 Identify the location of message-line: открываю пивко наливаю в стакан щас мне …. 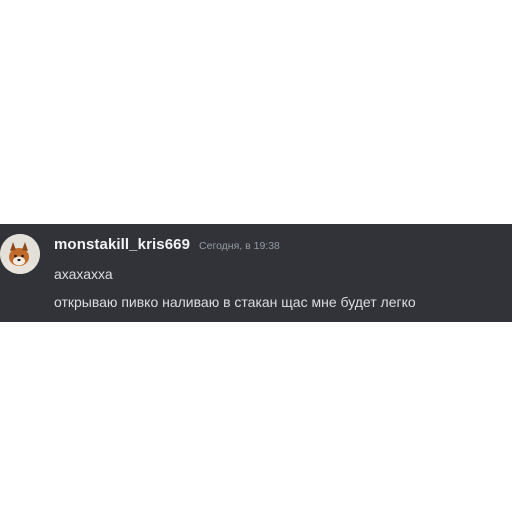
(235, 302).